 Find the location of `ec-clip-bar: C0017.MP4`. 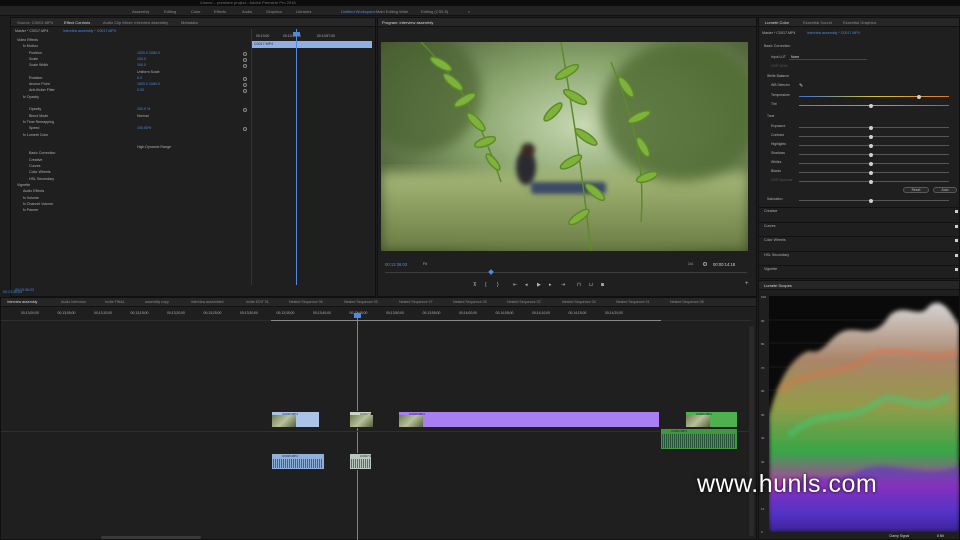

ec-clip-bar: C0017.MP4 is located at coordinates (312, 44).